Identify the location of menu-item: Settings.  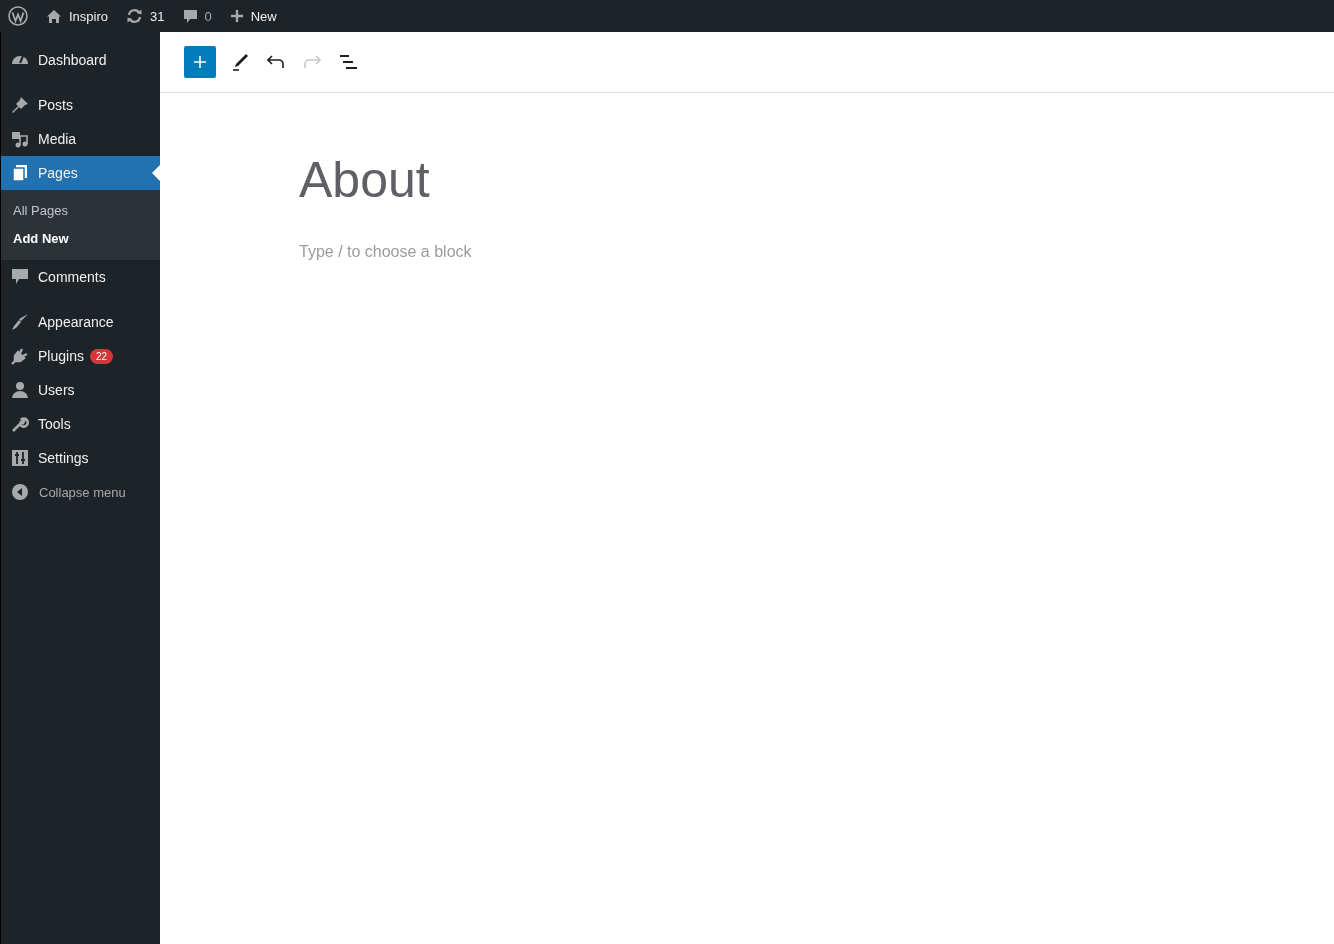
(80, 458).